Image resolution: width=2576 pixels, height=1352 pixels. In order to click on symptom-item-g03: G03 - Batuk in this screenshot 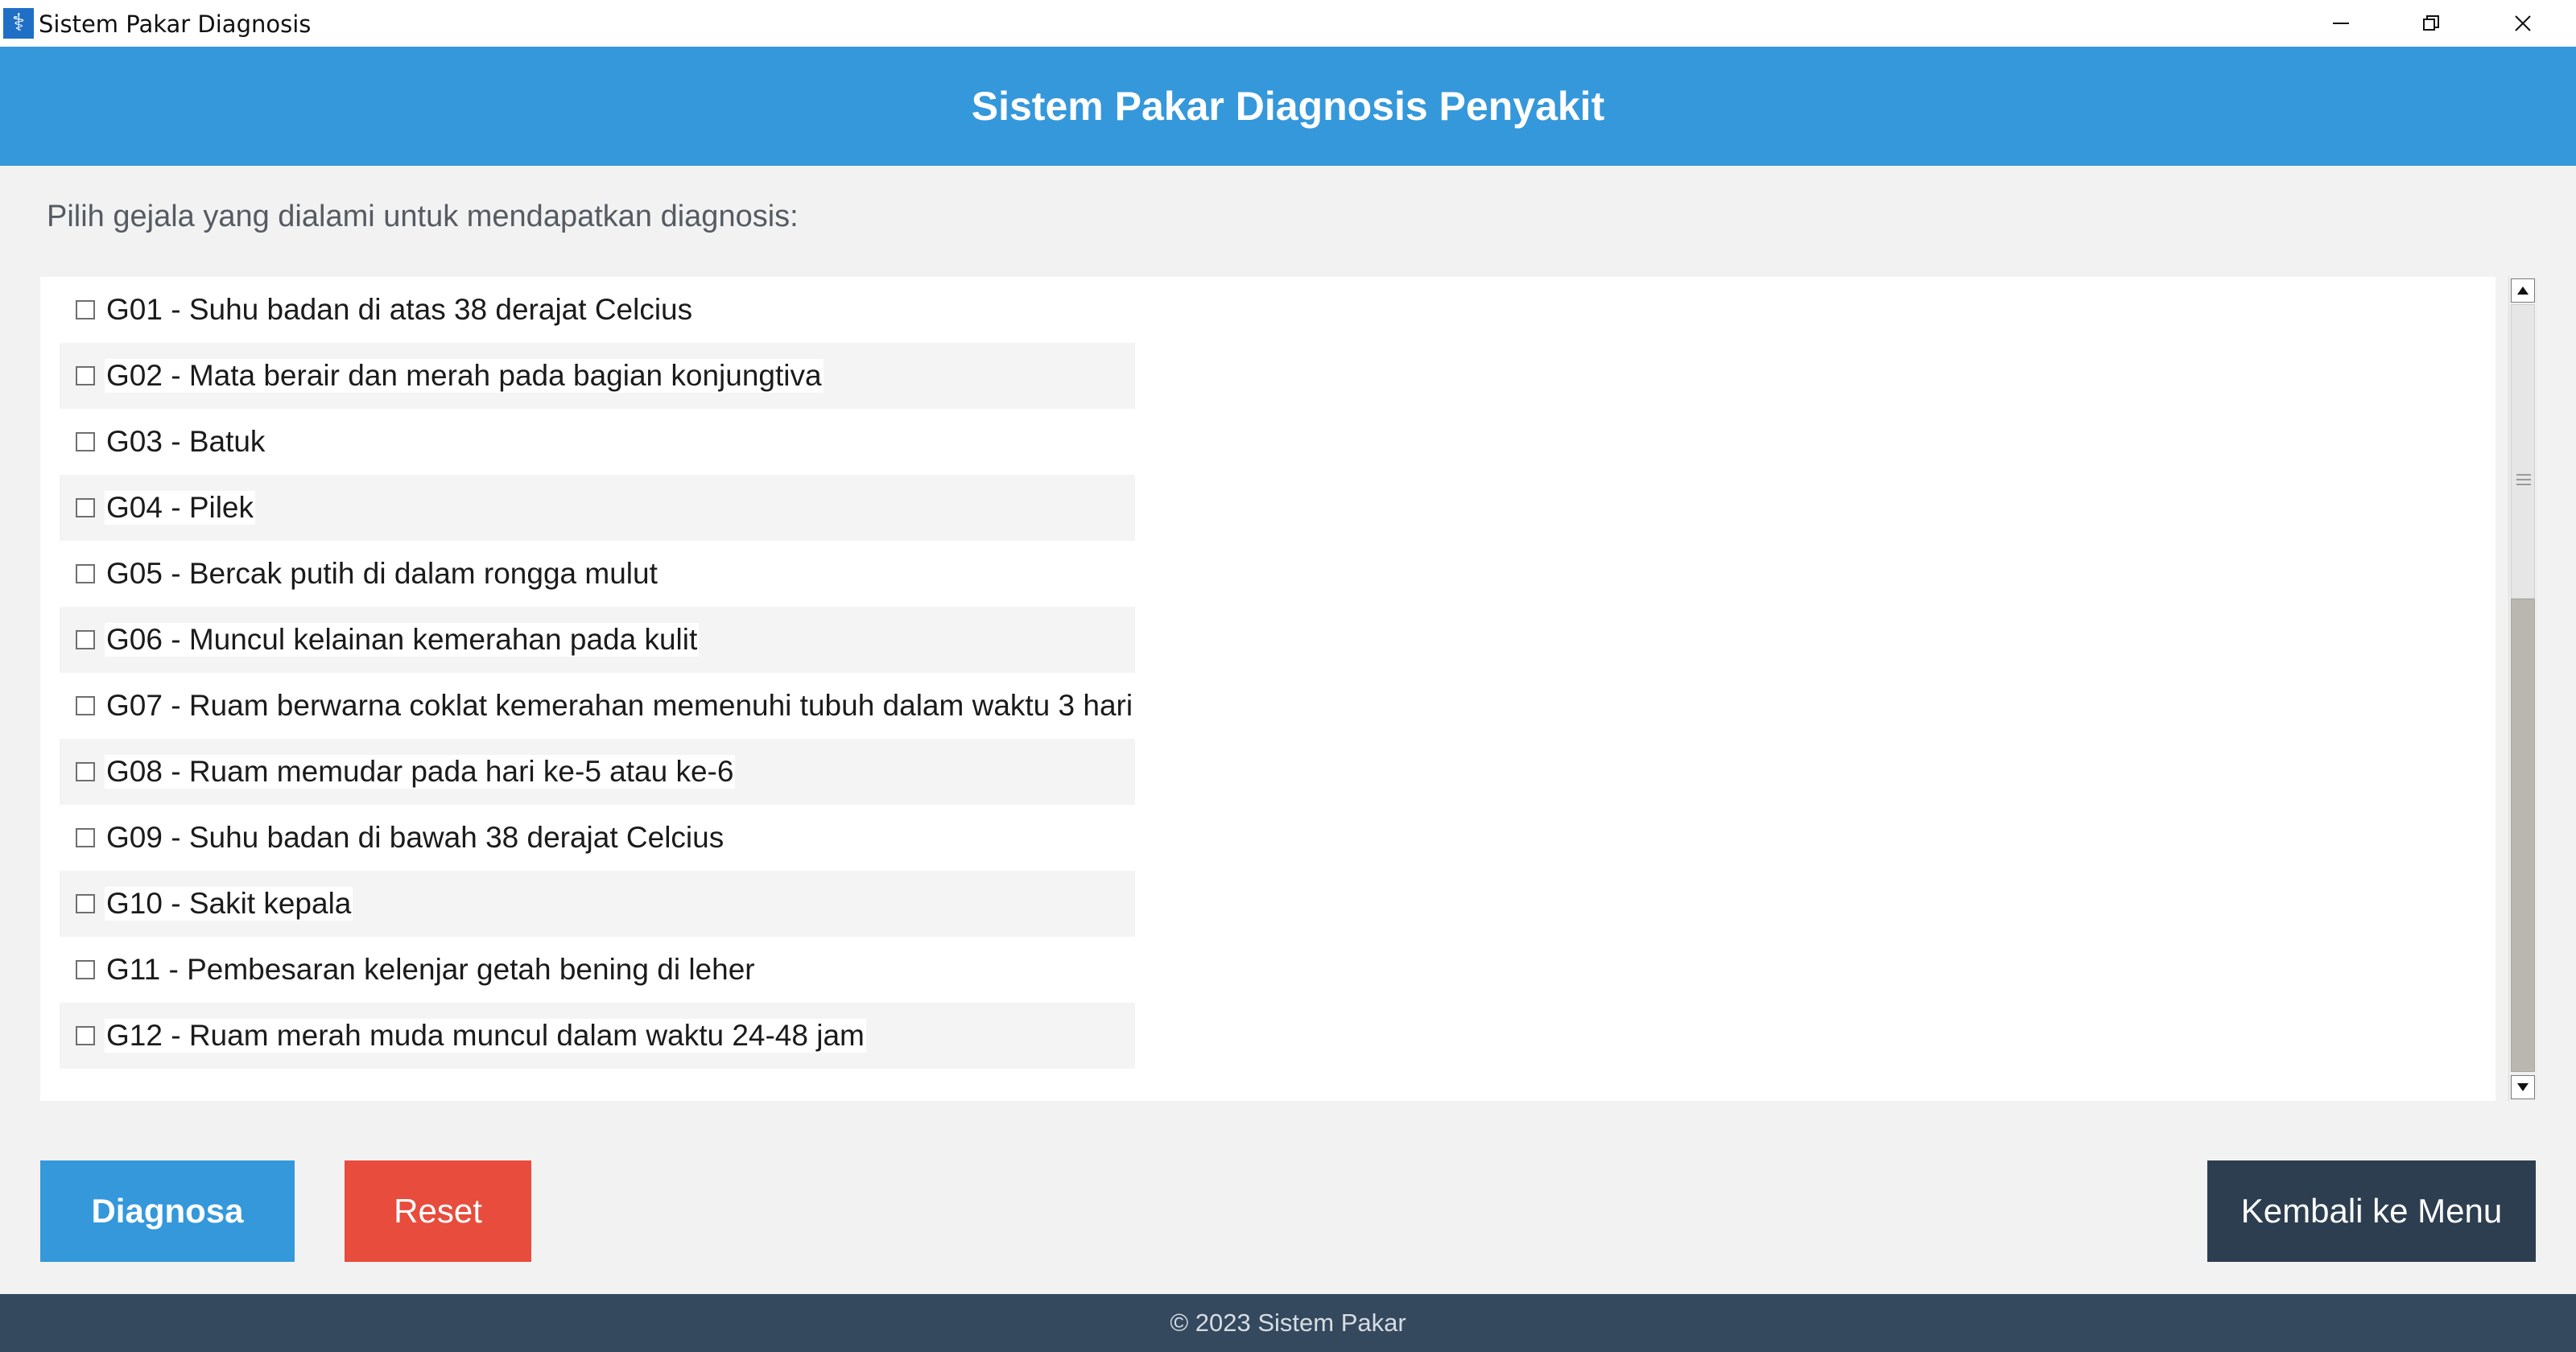, I will do `click(597, 442)`.